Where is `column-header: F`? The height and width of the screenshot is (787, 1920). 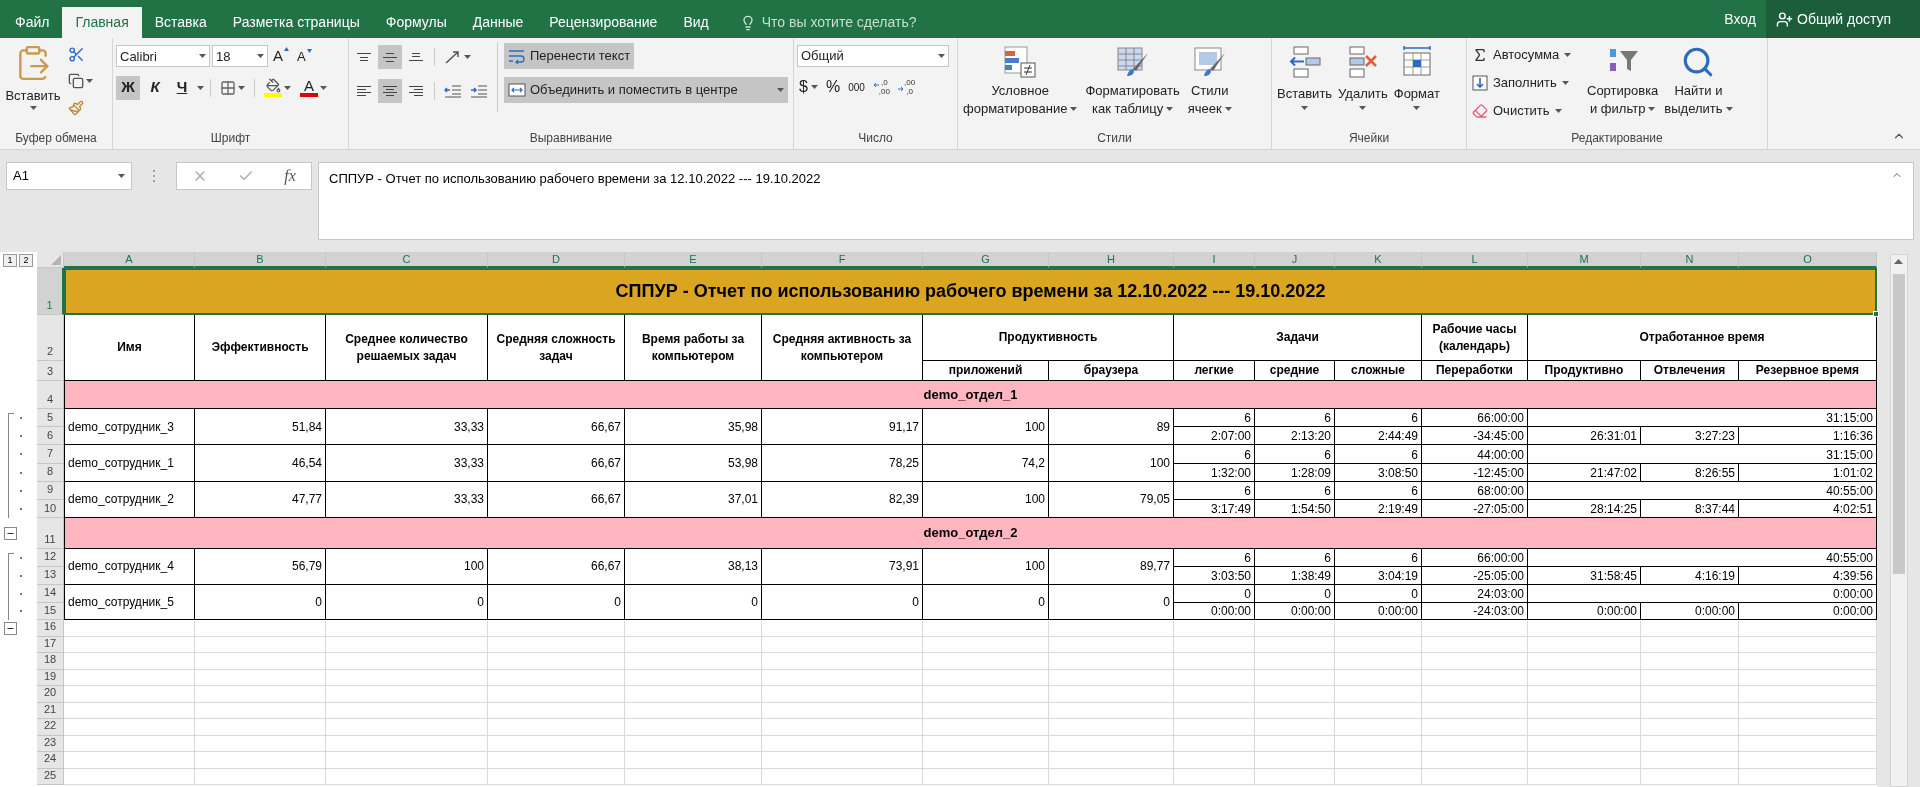
column-header: F is located at coordinates (842, 260).